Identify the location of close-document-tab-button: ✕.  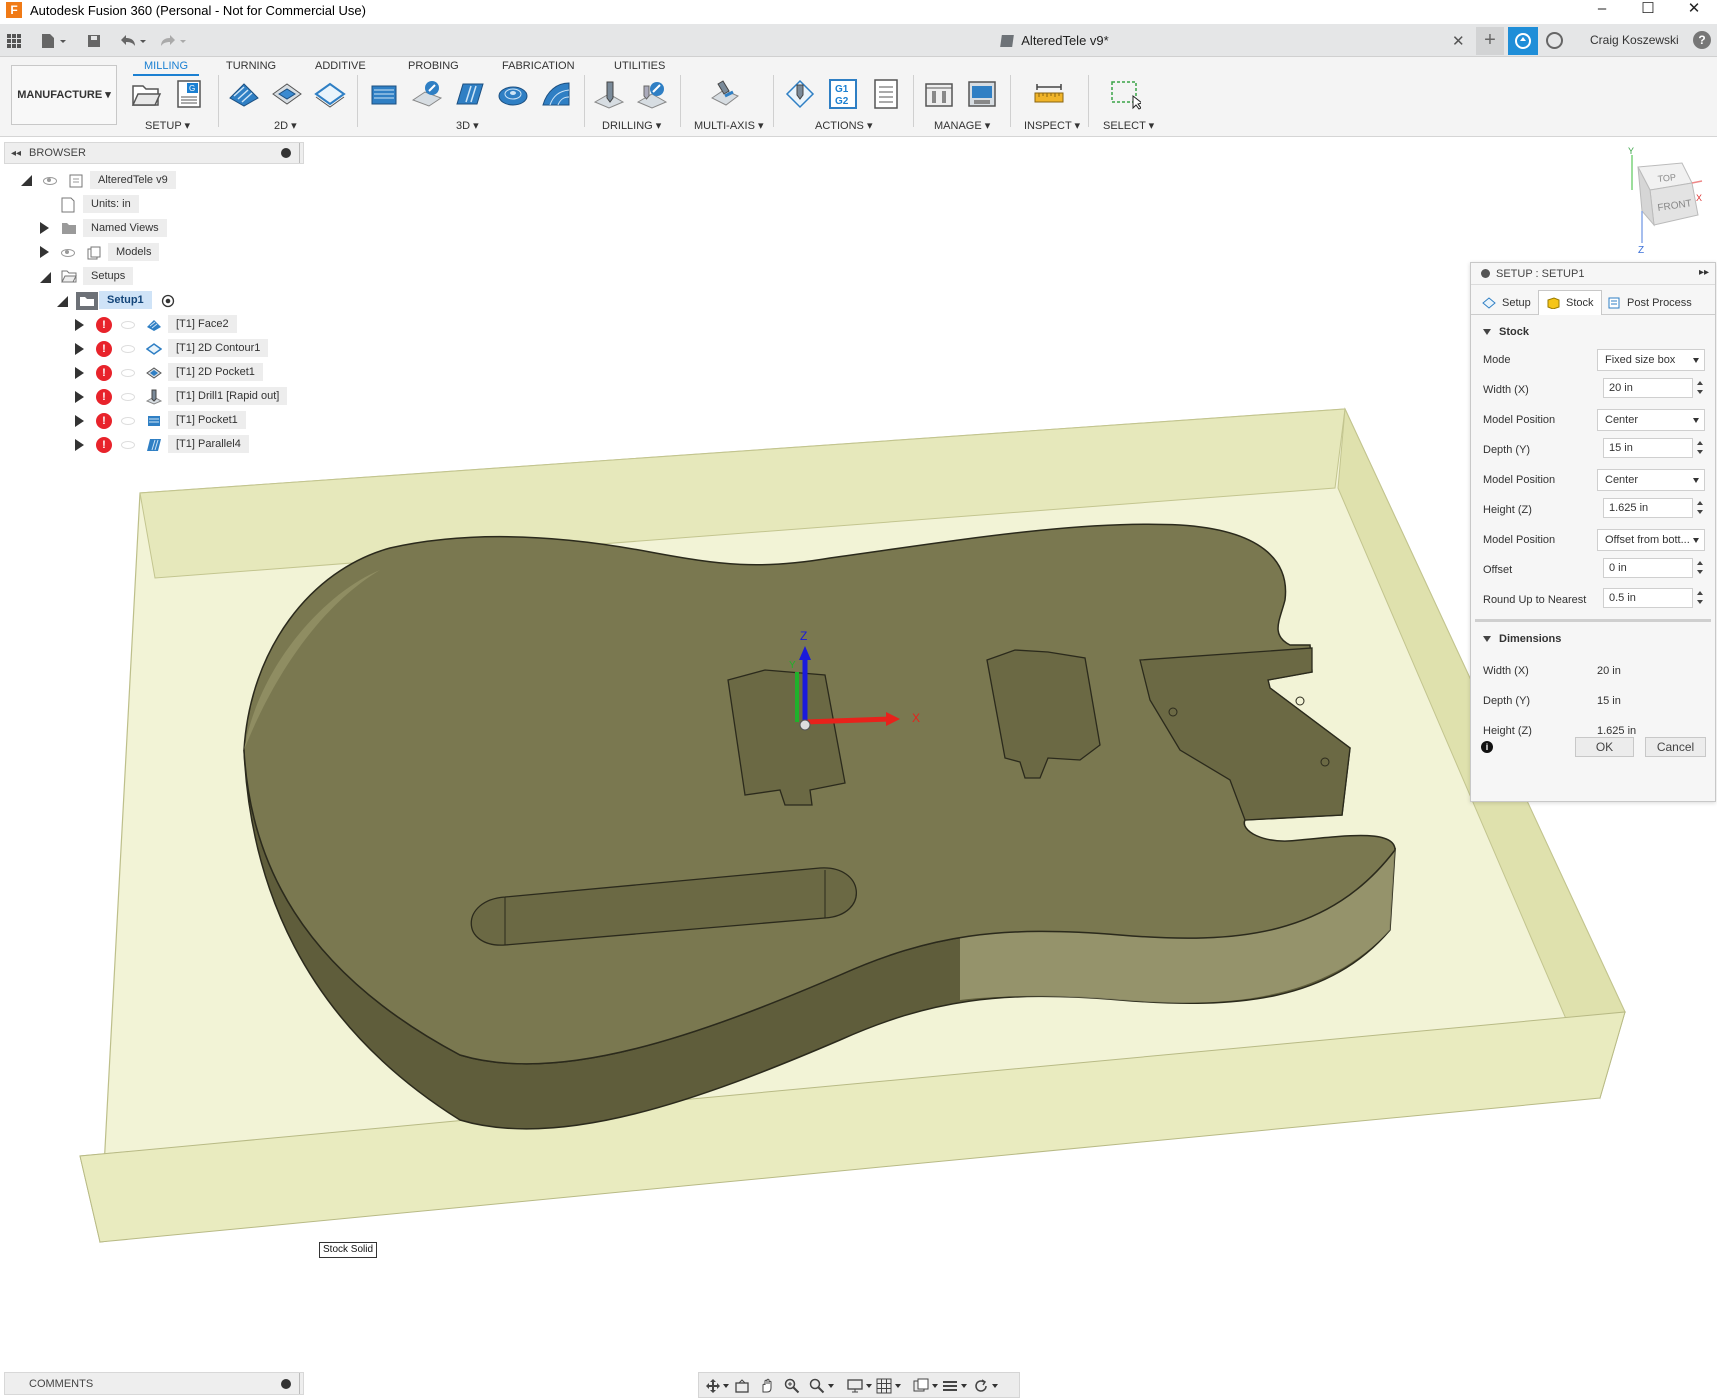
(1458, 41).